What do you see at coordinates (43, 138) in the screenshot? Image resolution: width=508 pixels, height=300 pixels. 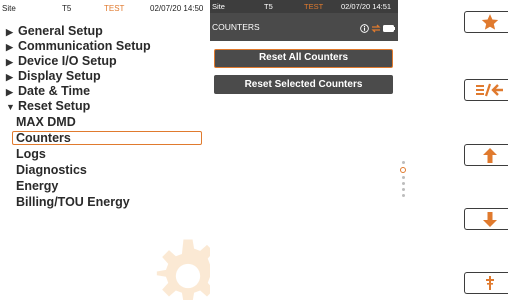 I see `submenu-item-counters: Counters` at bounding box center [43, 138].